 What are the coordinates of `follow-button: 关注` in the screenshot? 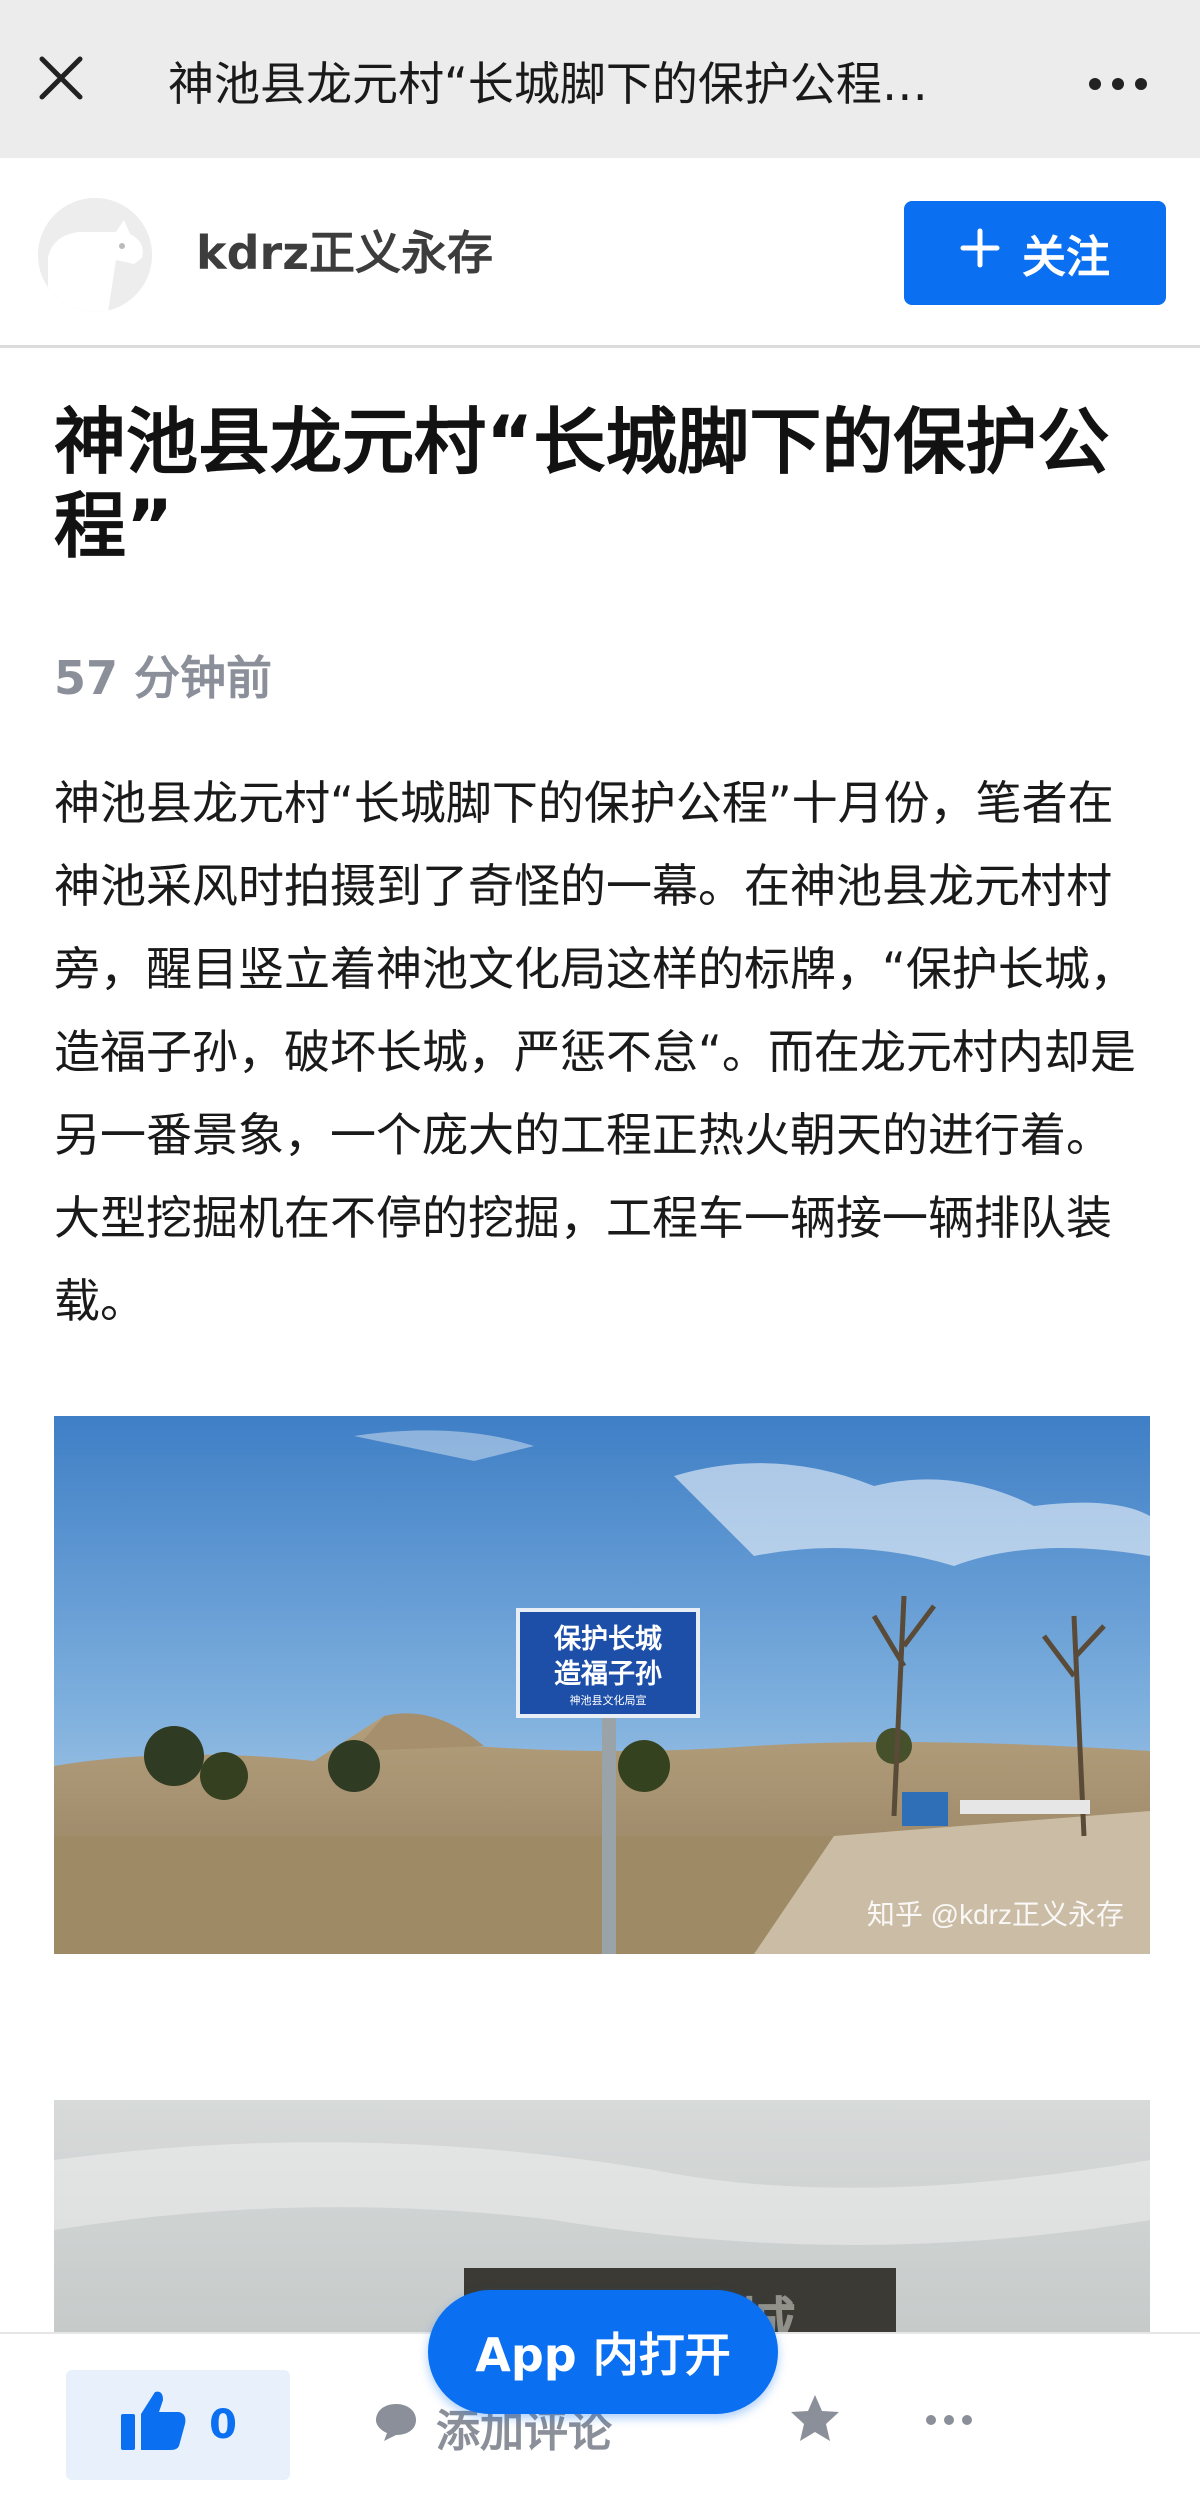 It's located at (1035, 253).